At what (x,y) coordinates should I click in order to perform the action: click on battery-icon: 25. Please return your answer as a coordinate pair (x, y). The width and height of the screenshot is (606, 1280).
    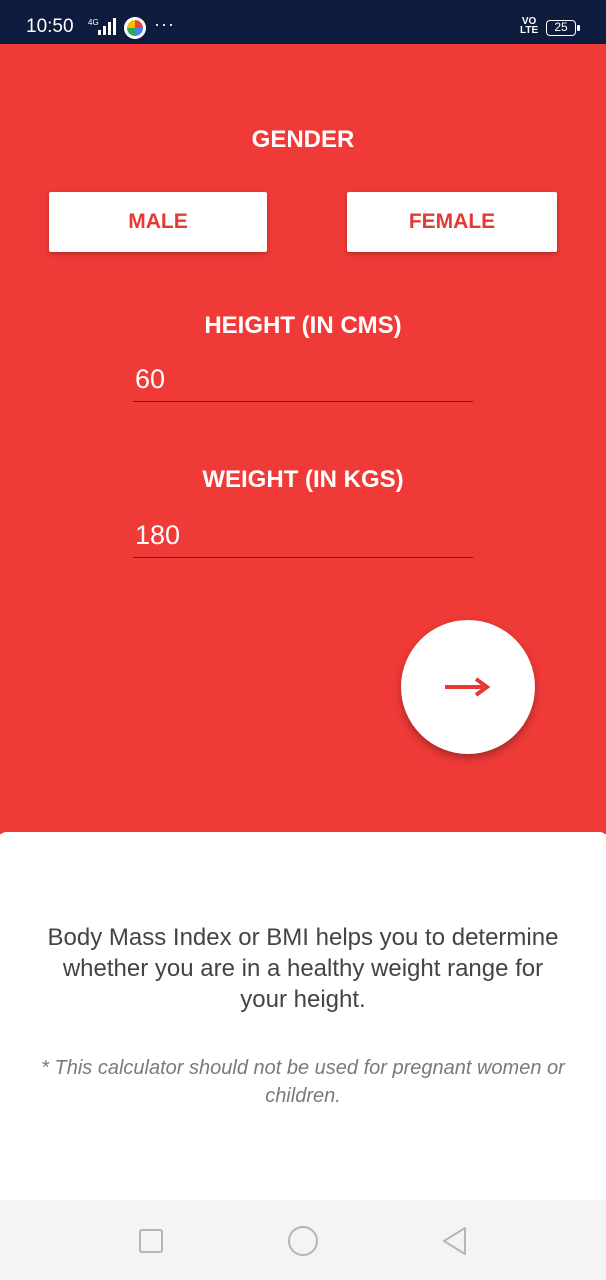
    Looking at the image, I should click on (563, 28).